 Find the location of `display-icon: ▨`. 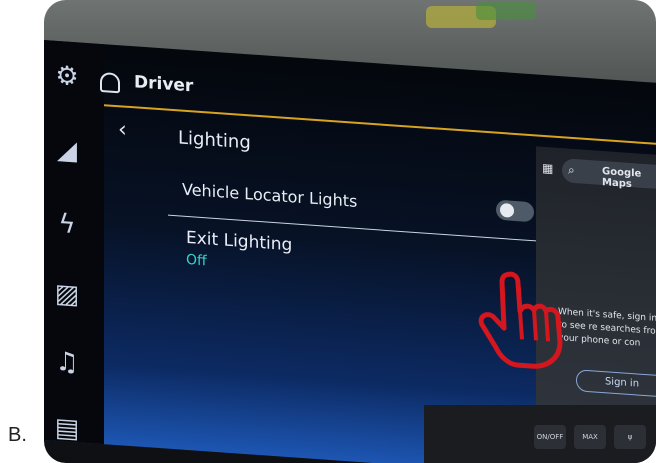

display-icon: ▨ is located at coordinates (67, 294).